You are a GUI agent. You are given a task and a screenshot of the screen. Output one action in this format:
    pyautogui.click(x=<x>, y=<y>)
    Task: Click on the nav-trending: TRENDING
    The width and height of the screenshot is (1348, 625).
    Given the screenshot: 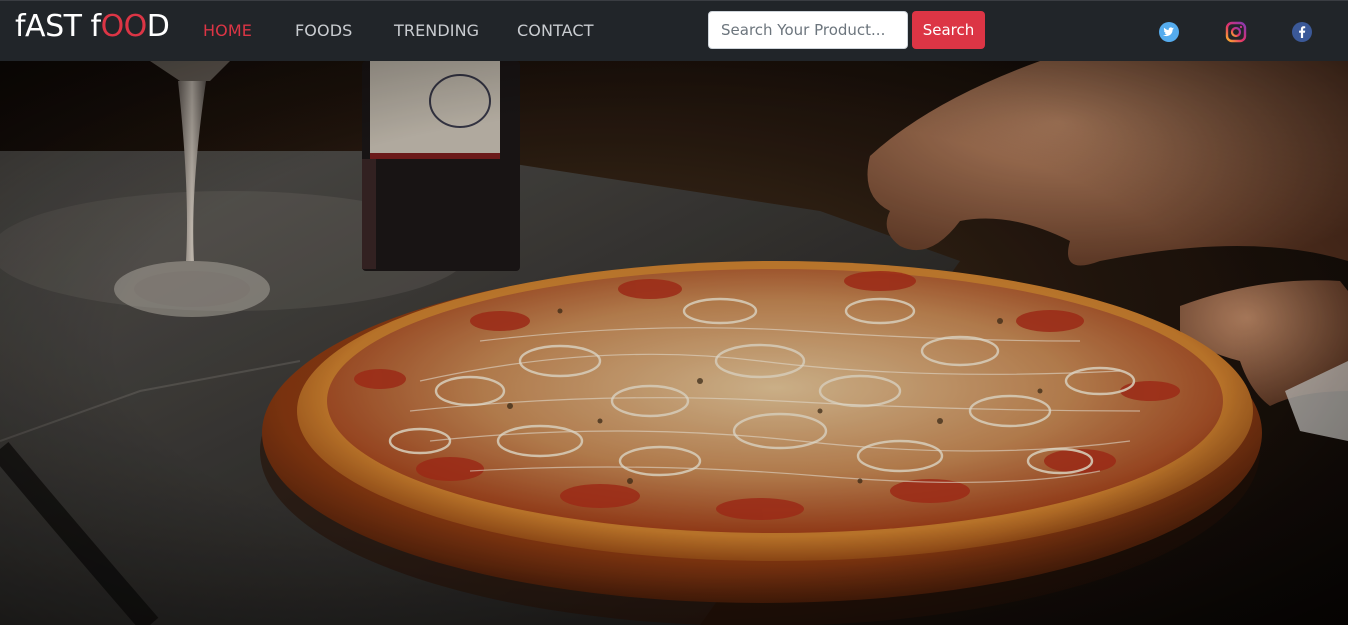 What is the action you would take?
    pyautogui.click(x=436, y=31)
    